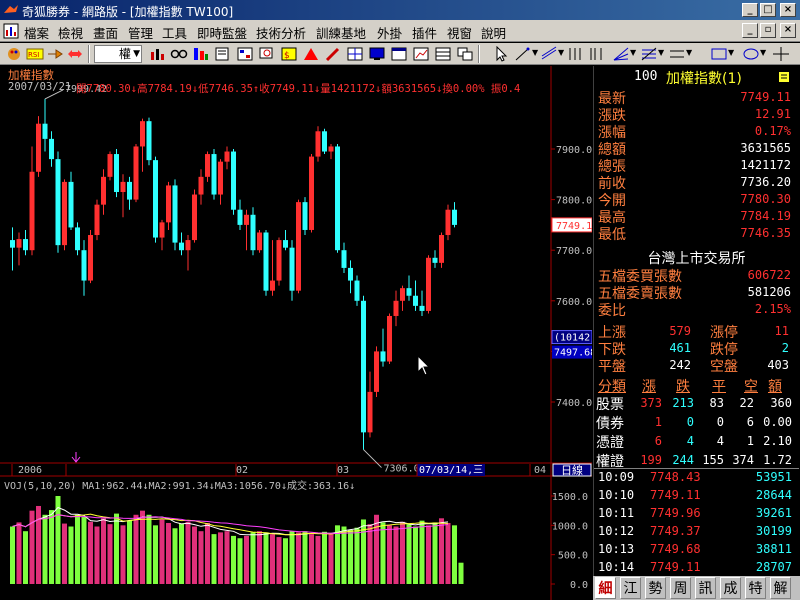 The width and height of the screenshot is (800, 600). What do you see at coordinates (311, 54) in the screenshot?
I see `alert-icon` at bounding box center [311, 54].